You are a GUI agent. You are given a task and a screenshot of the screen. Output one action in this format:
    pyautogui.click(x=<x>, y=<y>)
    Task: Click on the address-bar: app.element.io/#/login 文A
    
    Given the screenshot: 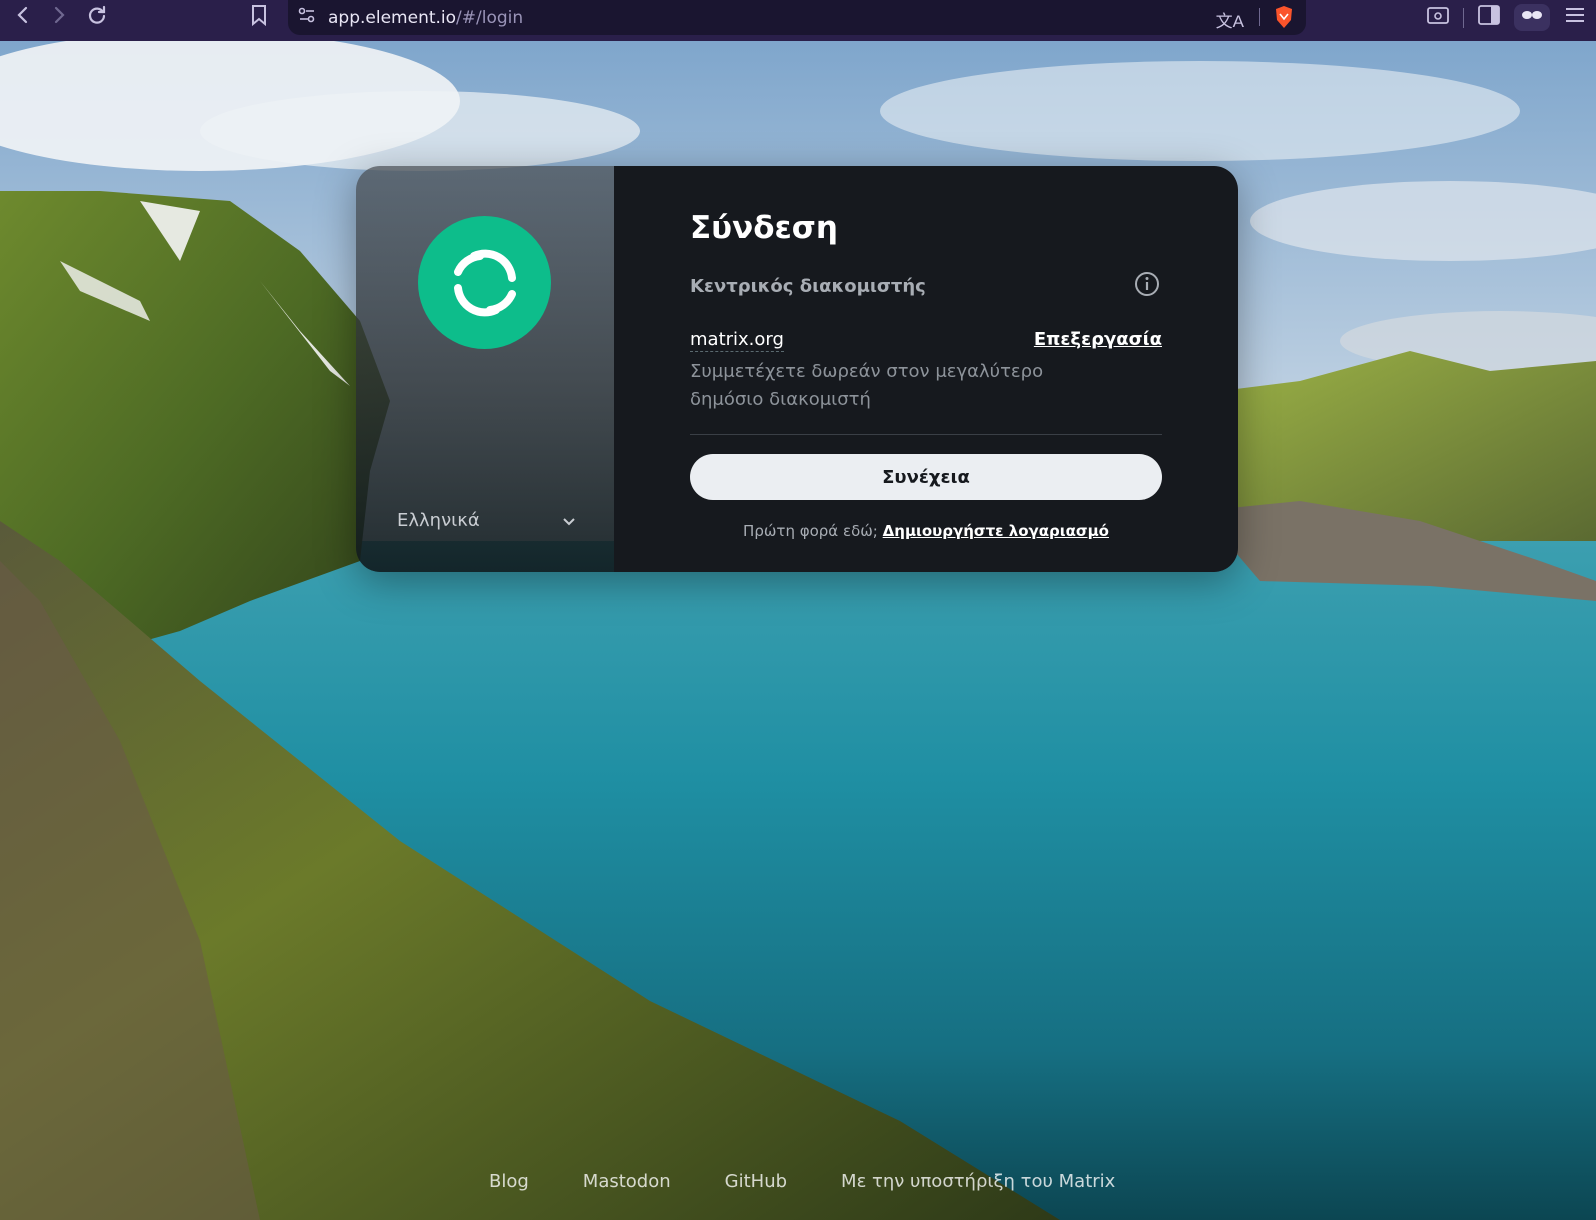 What is the action you would take?
    pyautogui.click(x=797, y=17)
    